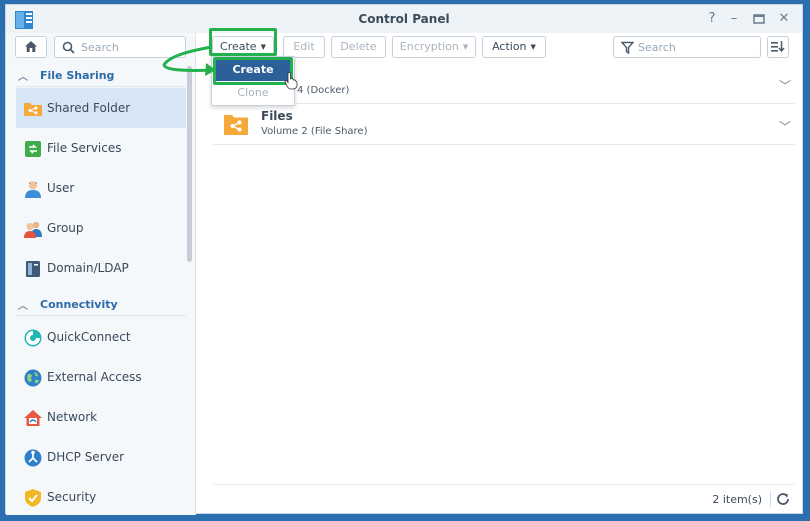  I want to click on table-row: Files Volume 2 (File Share) ﹀, so click(504, 124).